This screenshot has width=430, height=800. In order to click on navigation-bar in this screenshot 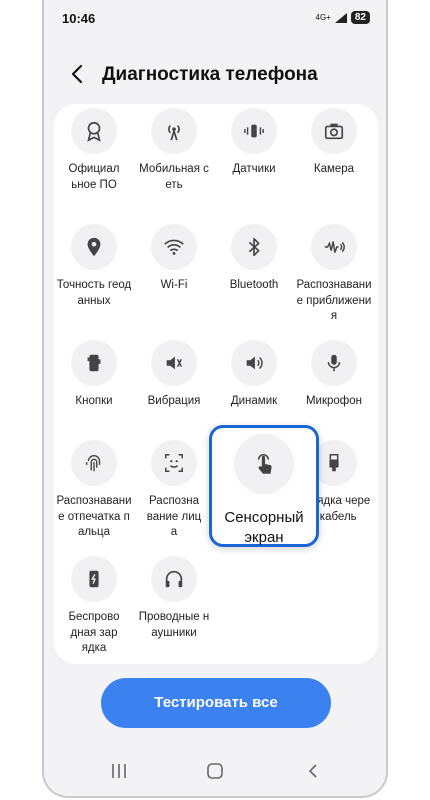, I will do `click(215, 771)`.